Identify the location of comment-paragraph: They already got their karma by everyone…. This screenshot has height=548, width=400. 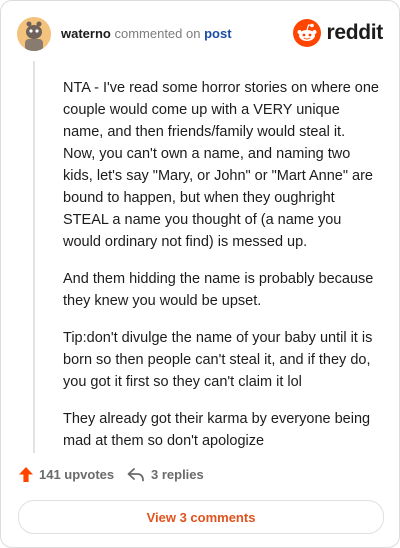
(217, 430).